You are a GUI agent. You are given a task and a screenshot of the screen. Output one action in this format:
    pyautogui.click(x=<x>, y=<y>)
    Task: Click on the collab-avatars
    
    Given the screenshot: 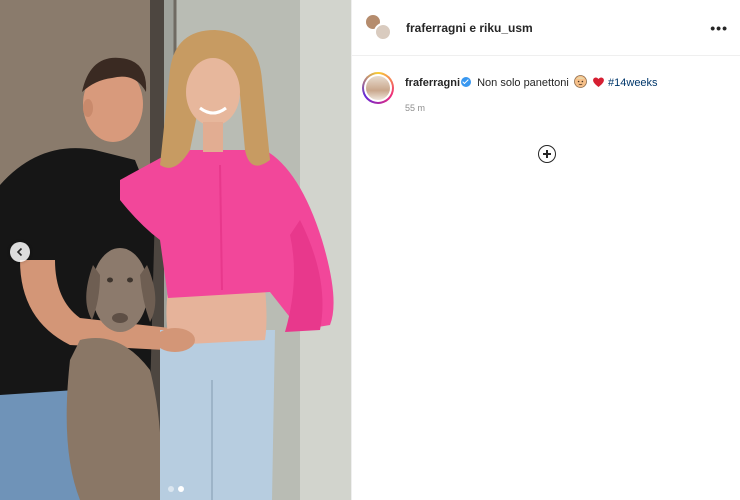 What is the action you would take?
    pyautogui.click(x=379, y=27)
    